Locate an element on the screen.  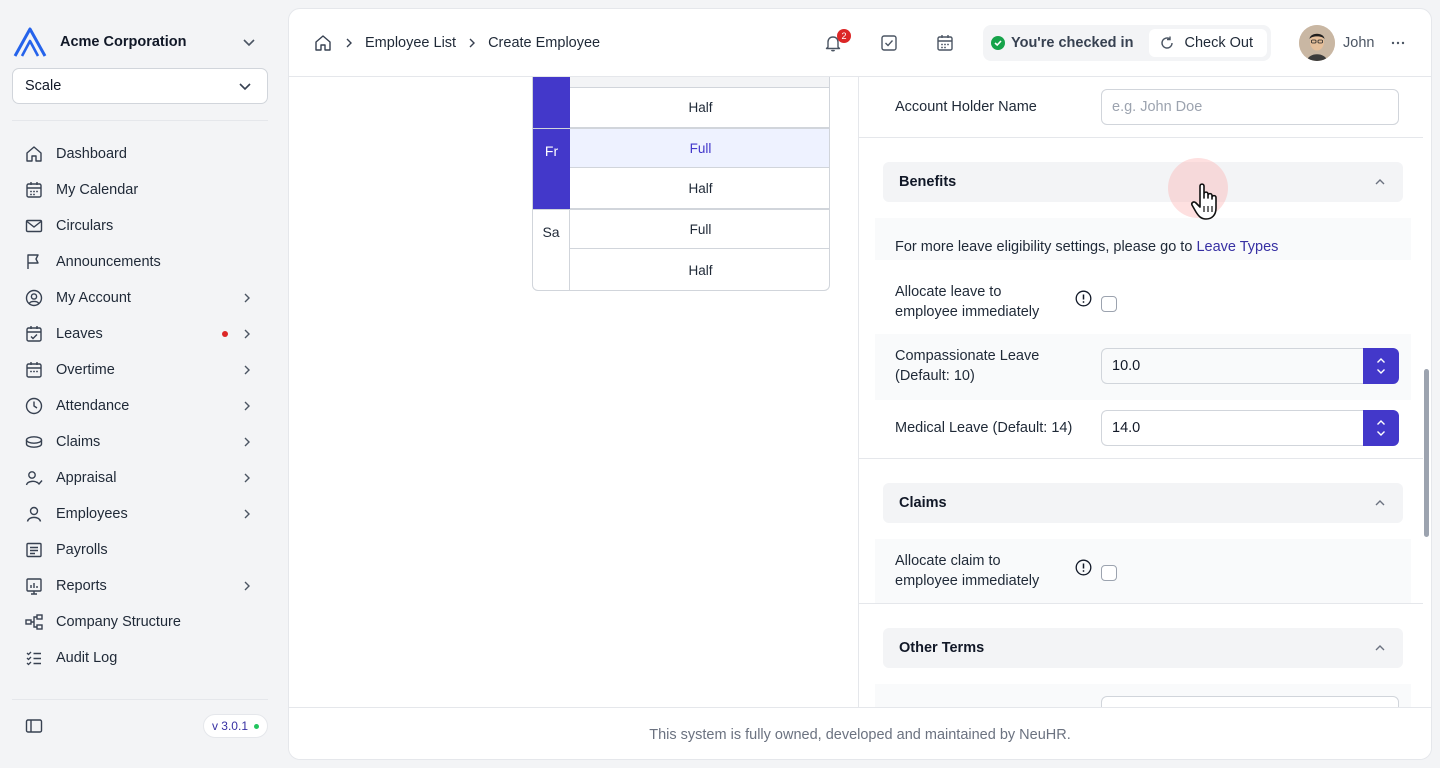
flag-icon is located at coordinates (33, 261).